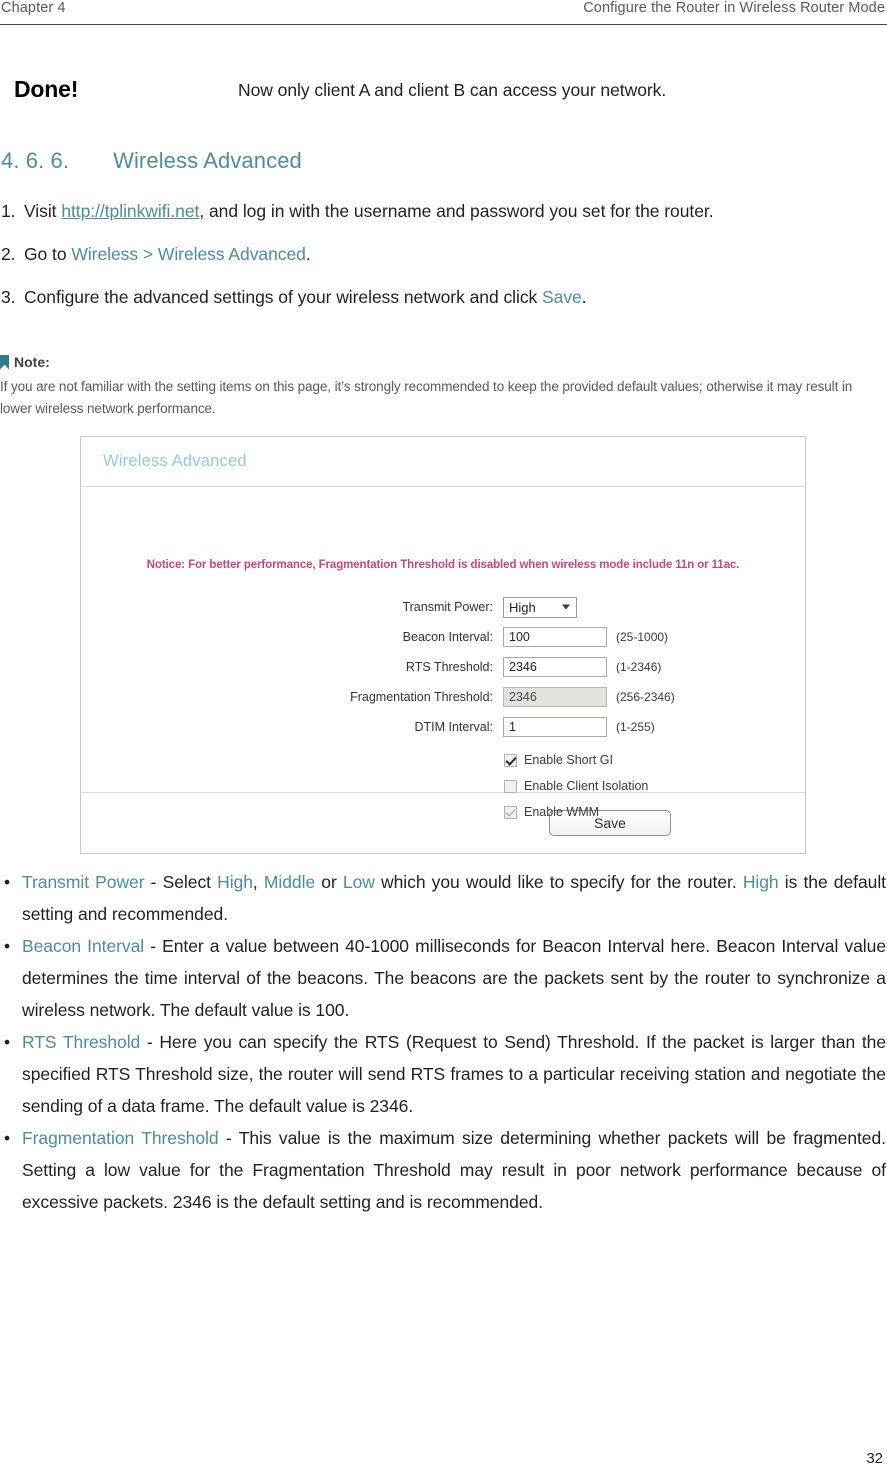 This screenshot has width=887, height=1477. What do you see at coordinates (43, 211) in the screenshot?
I see `step-text-pre: Visit` at bounding box center [43, 211].